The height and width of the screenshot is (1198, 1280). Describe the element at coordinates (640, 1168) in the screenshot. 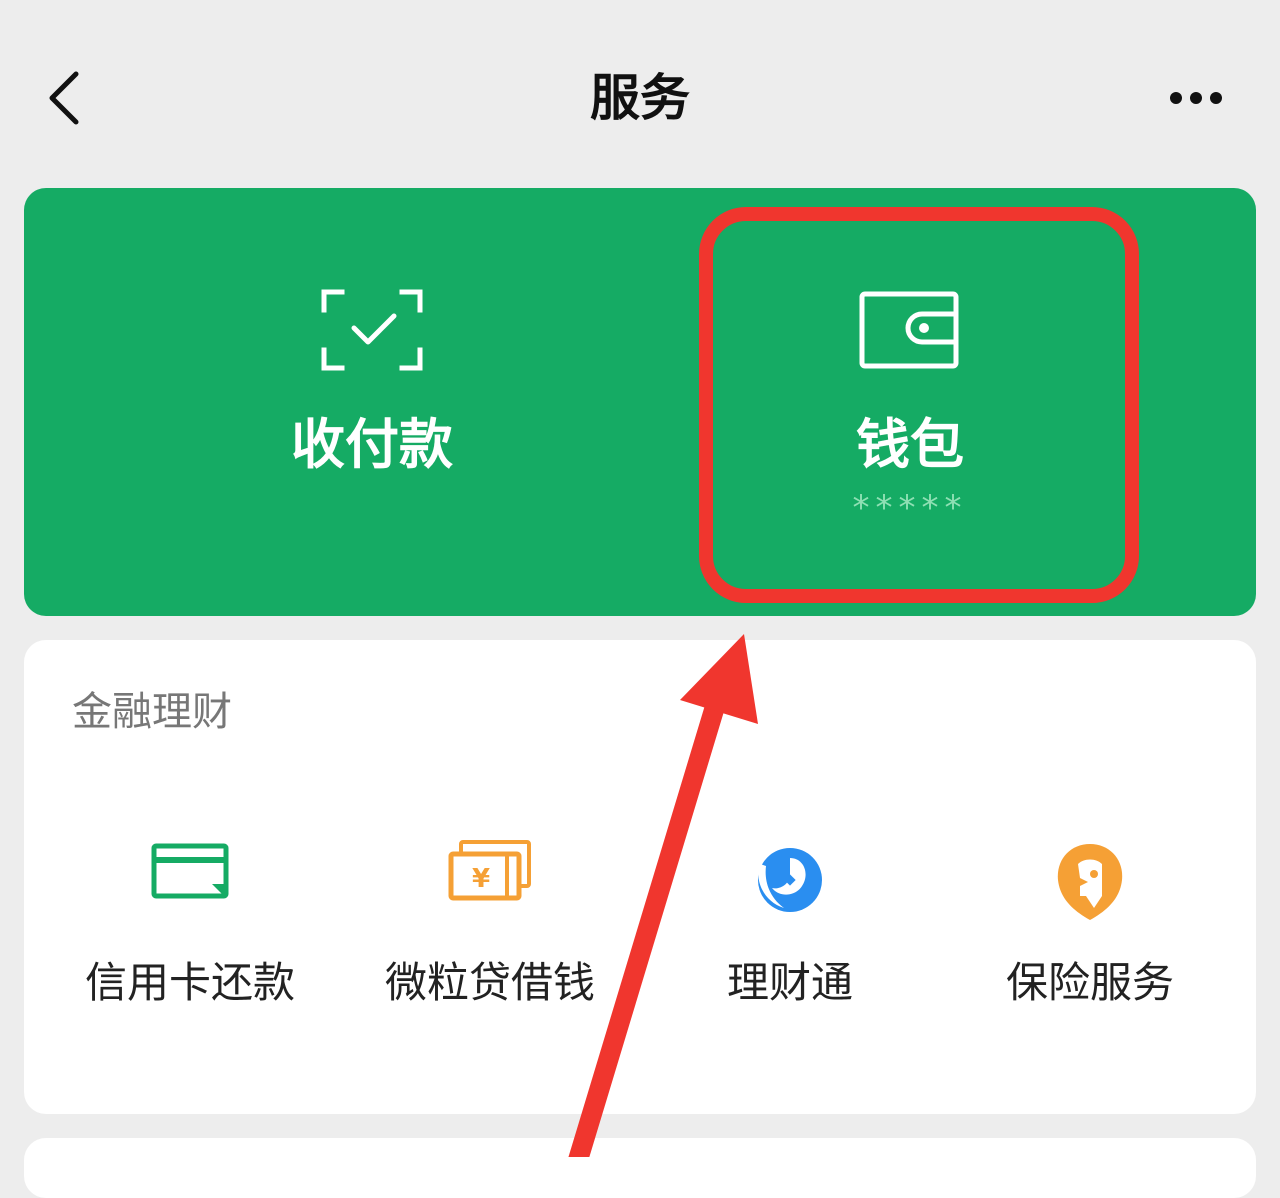

I see `next-section-card` at that location.